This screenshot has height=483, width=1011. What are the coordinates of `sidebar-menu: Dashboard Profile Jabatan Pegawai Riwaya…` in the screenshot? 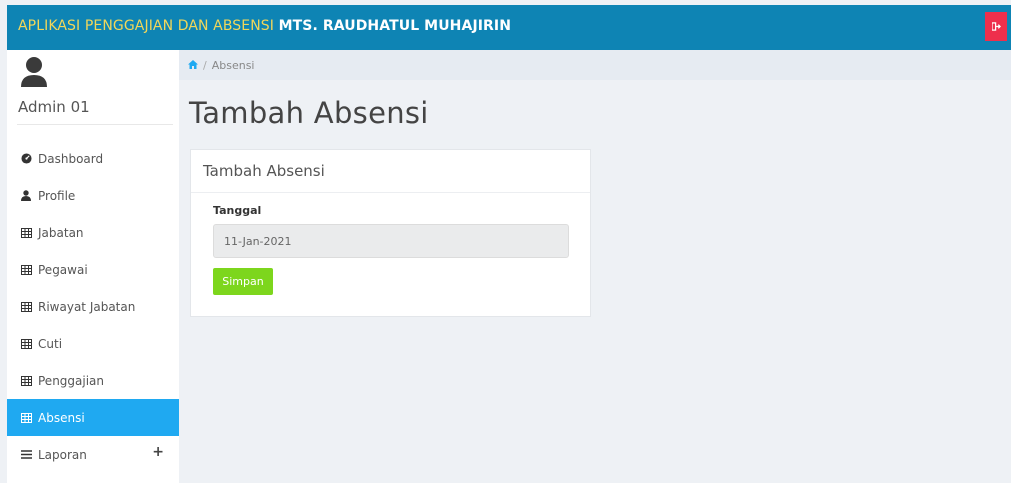 It's located at (93, 306).